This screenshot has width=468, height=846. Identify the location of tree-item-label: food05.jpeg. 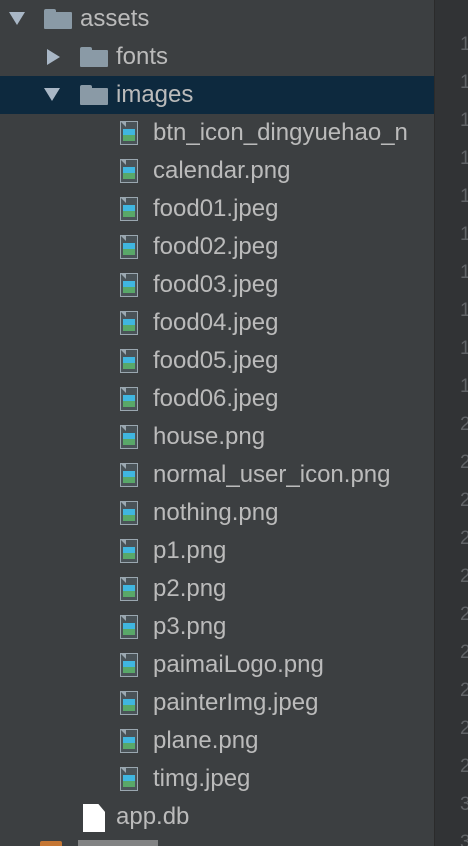
(216, 360).